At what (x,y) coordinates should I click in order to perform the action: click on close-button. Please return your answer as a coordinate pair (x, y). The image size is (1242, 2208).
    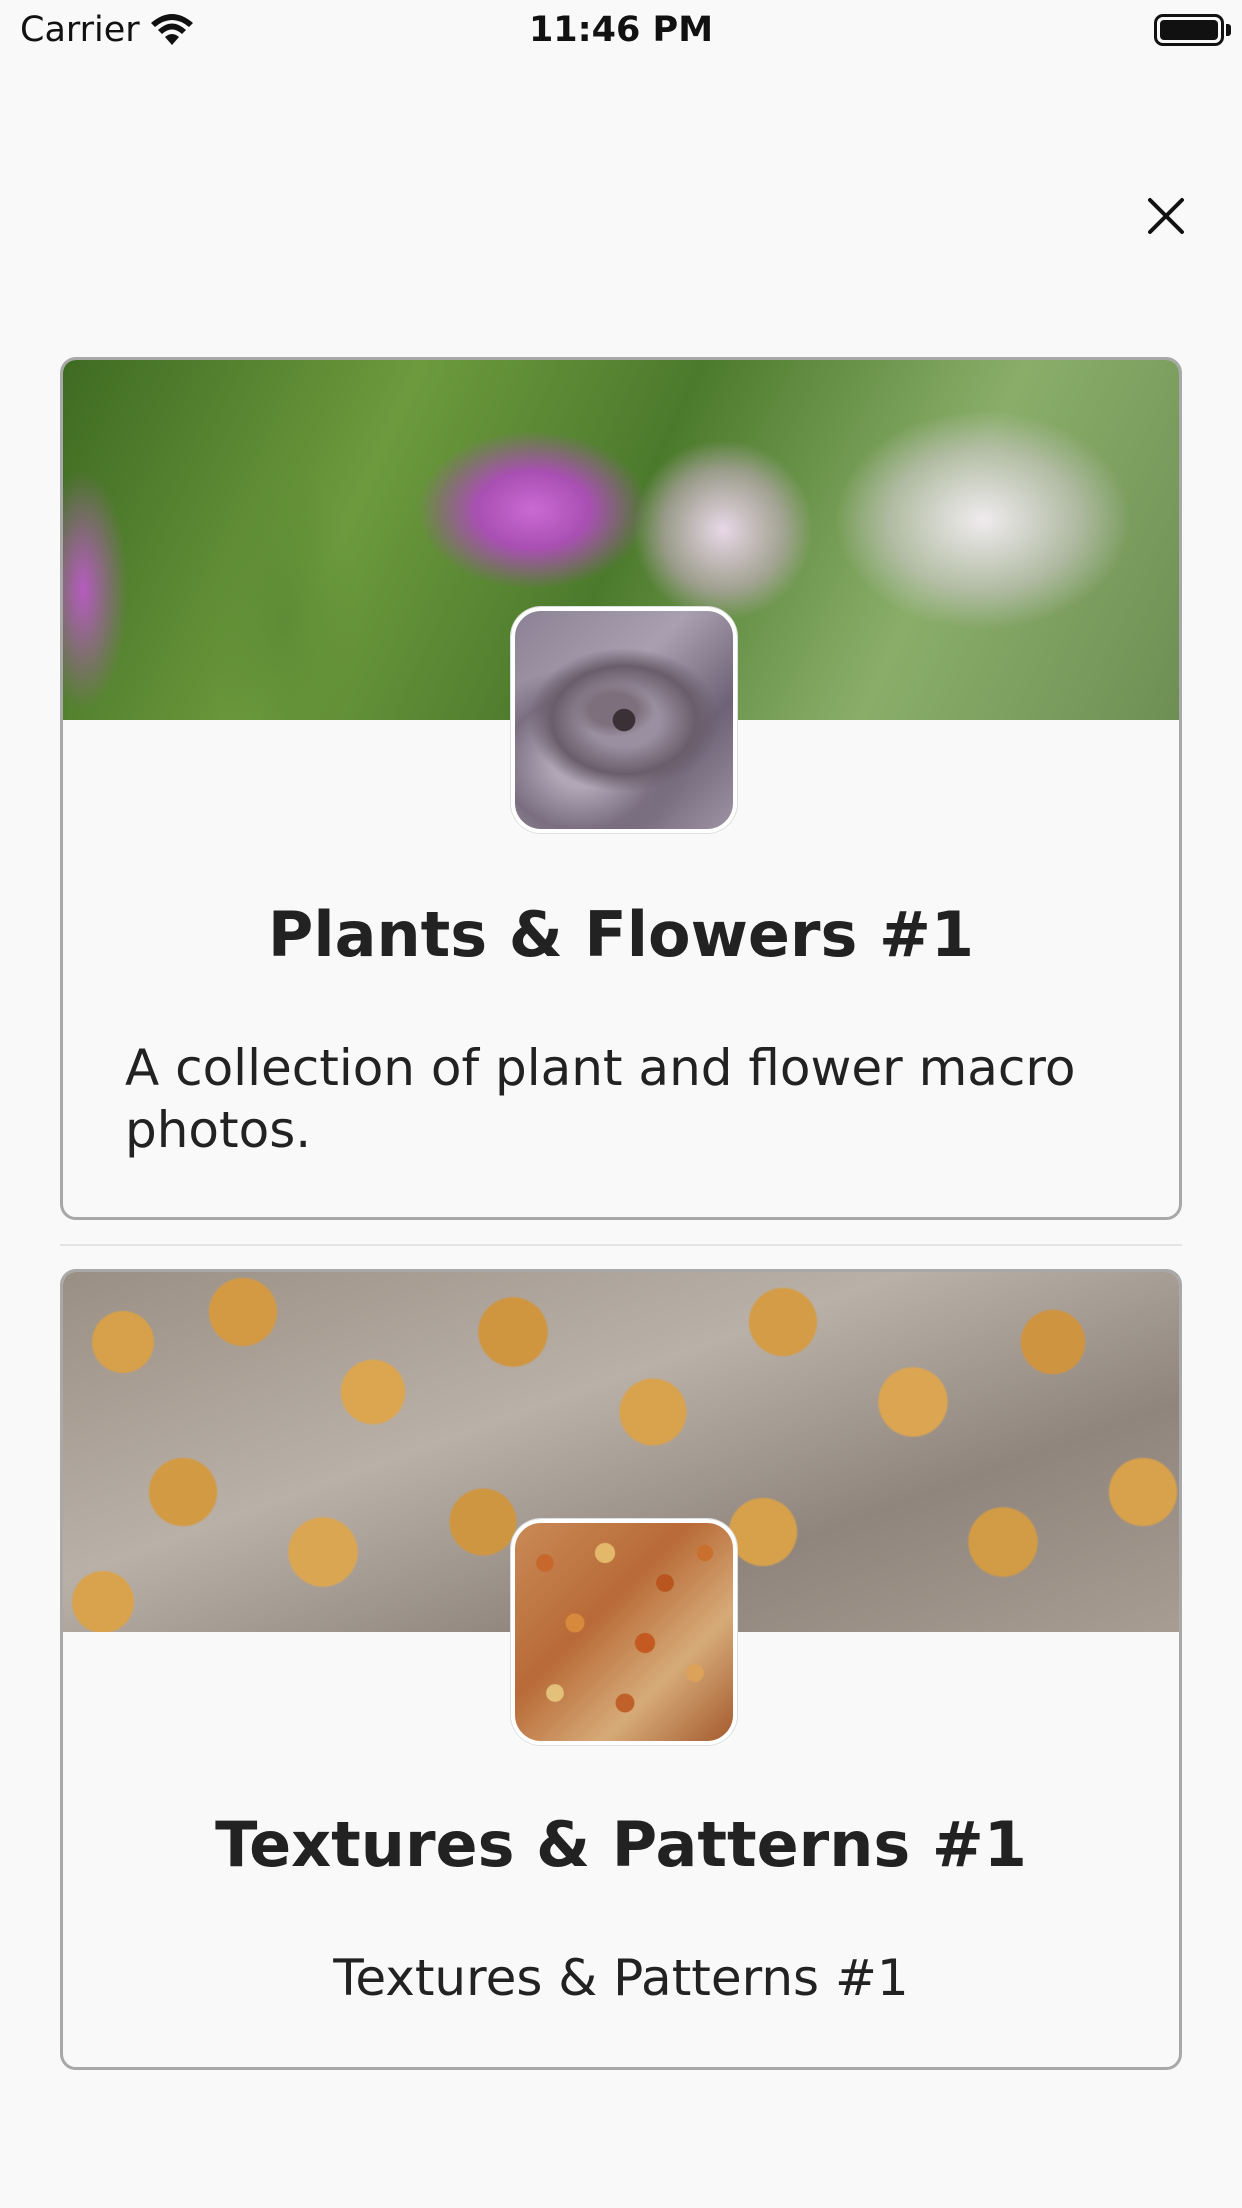
    Looking at the image, I should click on (1166, 216).